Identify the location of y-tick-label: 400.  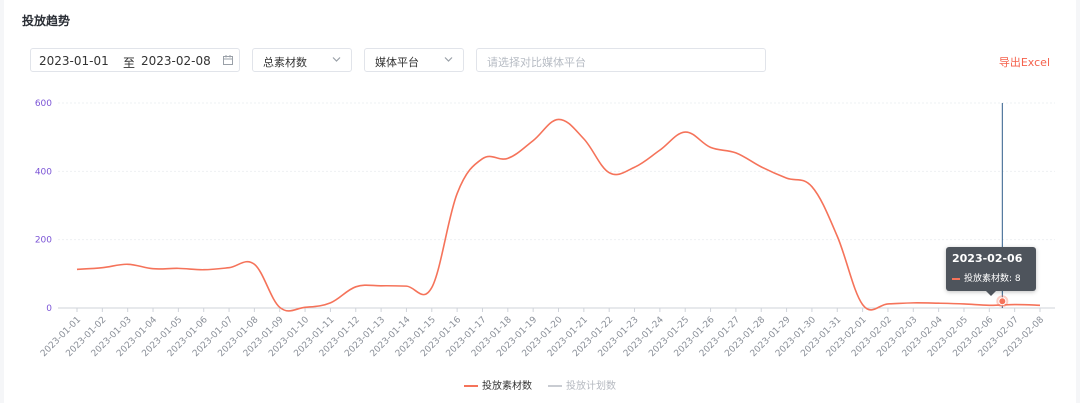
(43, 172).